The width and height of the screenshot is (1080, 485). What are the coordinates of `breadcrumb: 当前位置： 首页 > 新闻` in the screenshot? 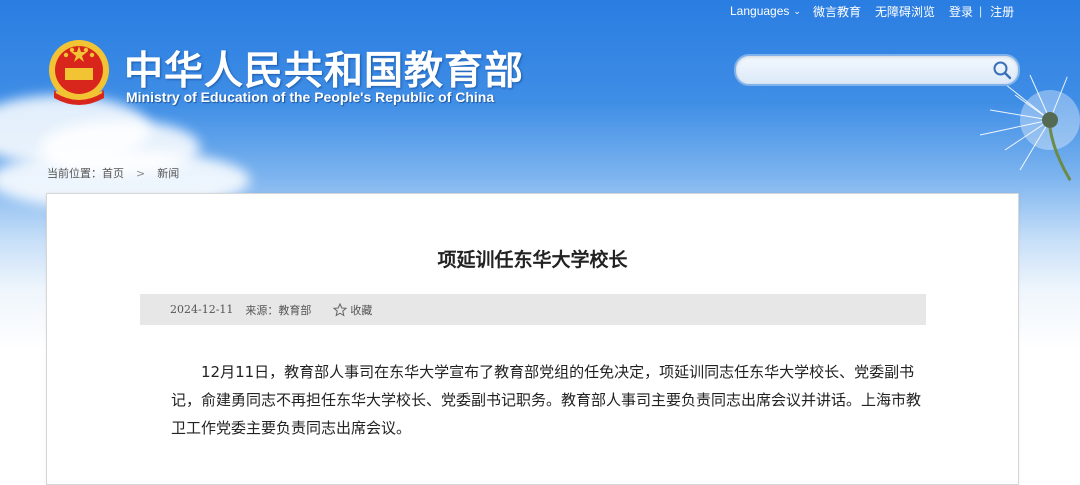 It's located at (113, 173).